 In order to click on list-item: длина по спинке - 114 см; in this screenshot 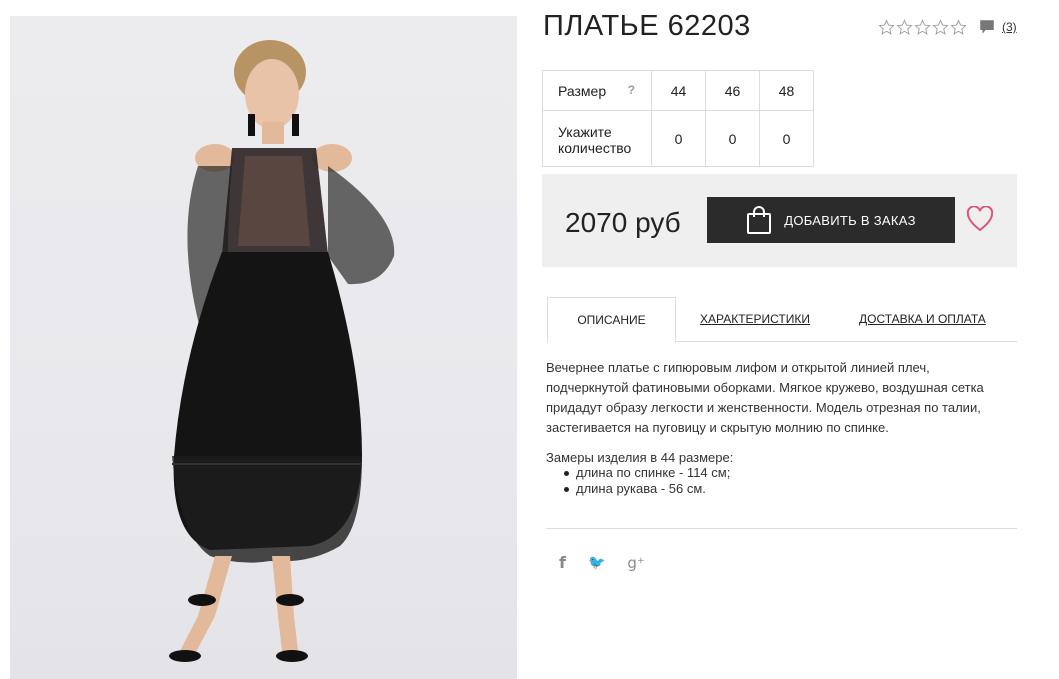, I will do `click(648, 473)`.